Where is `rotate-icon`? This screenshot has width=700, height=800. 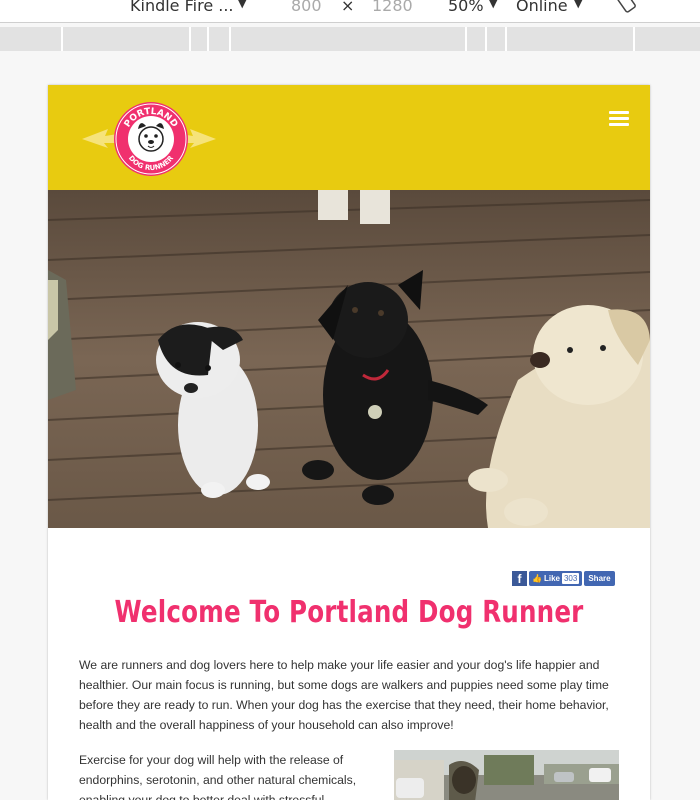
rotate-icon is located at coordinates (628, 7).